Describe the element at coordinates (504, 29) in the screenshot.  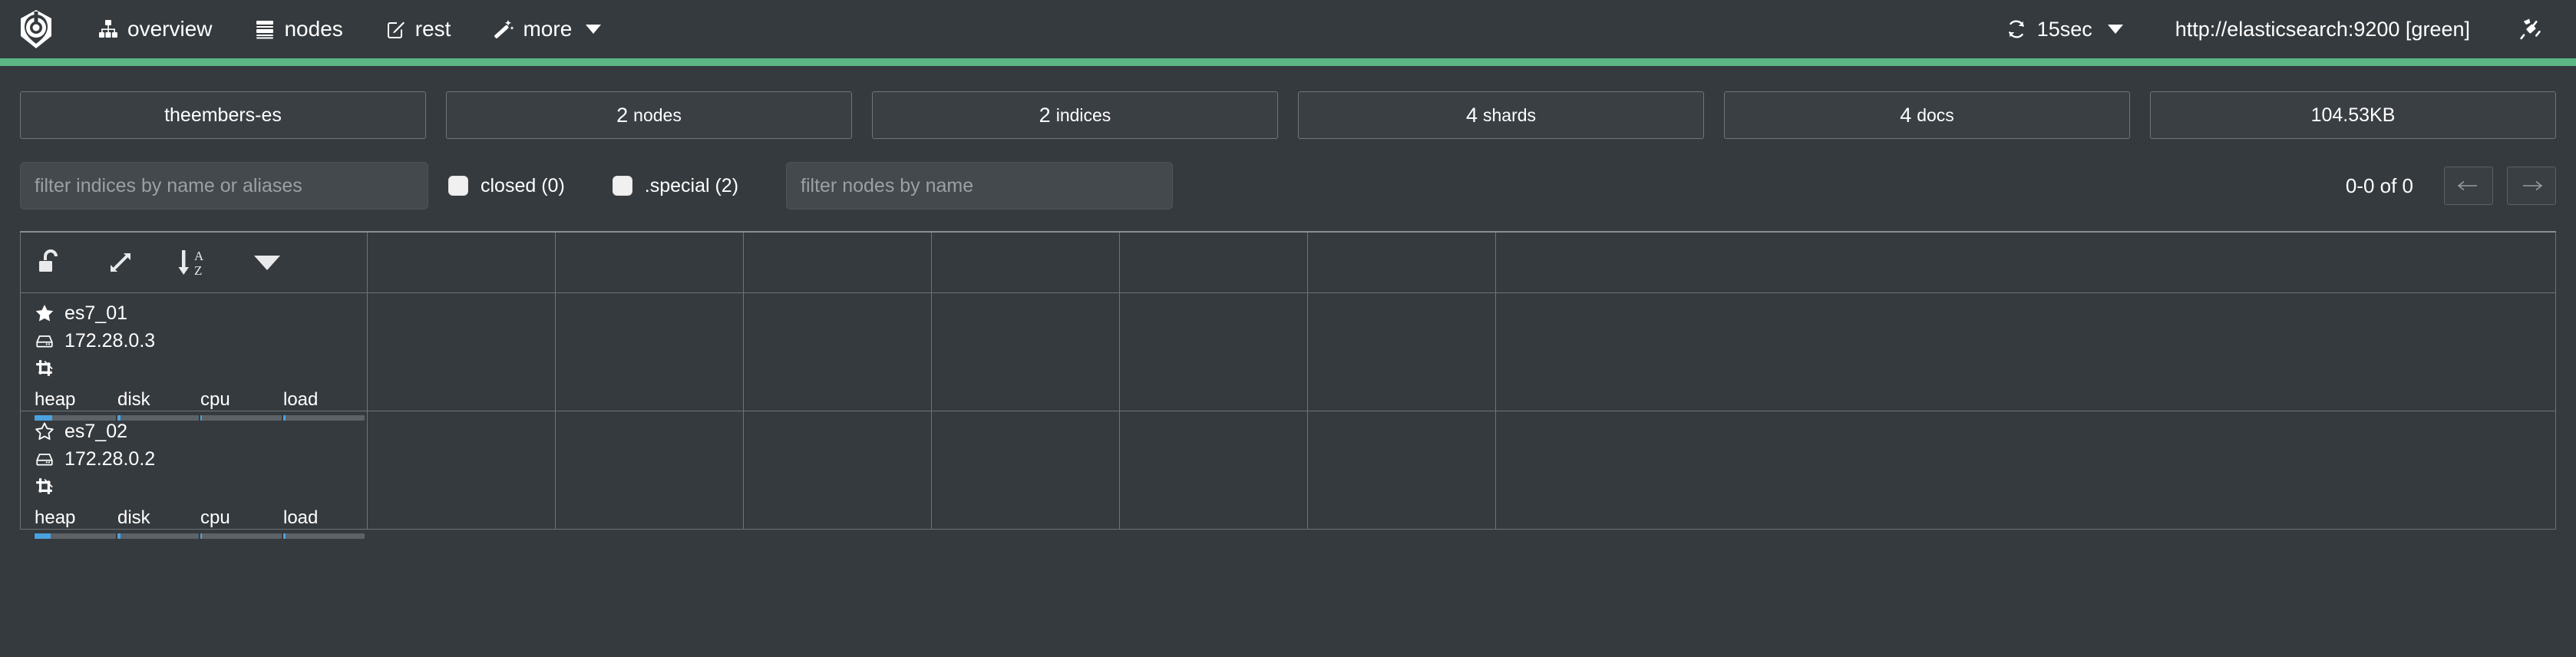
I see `magic-wand-icon` at that location.